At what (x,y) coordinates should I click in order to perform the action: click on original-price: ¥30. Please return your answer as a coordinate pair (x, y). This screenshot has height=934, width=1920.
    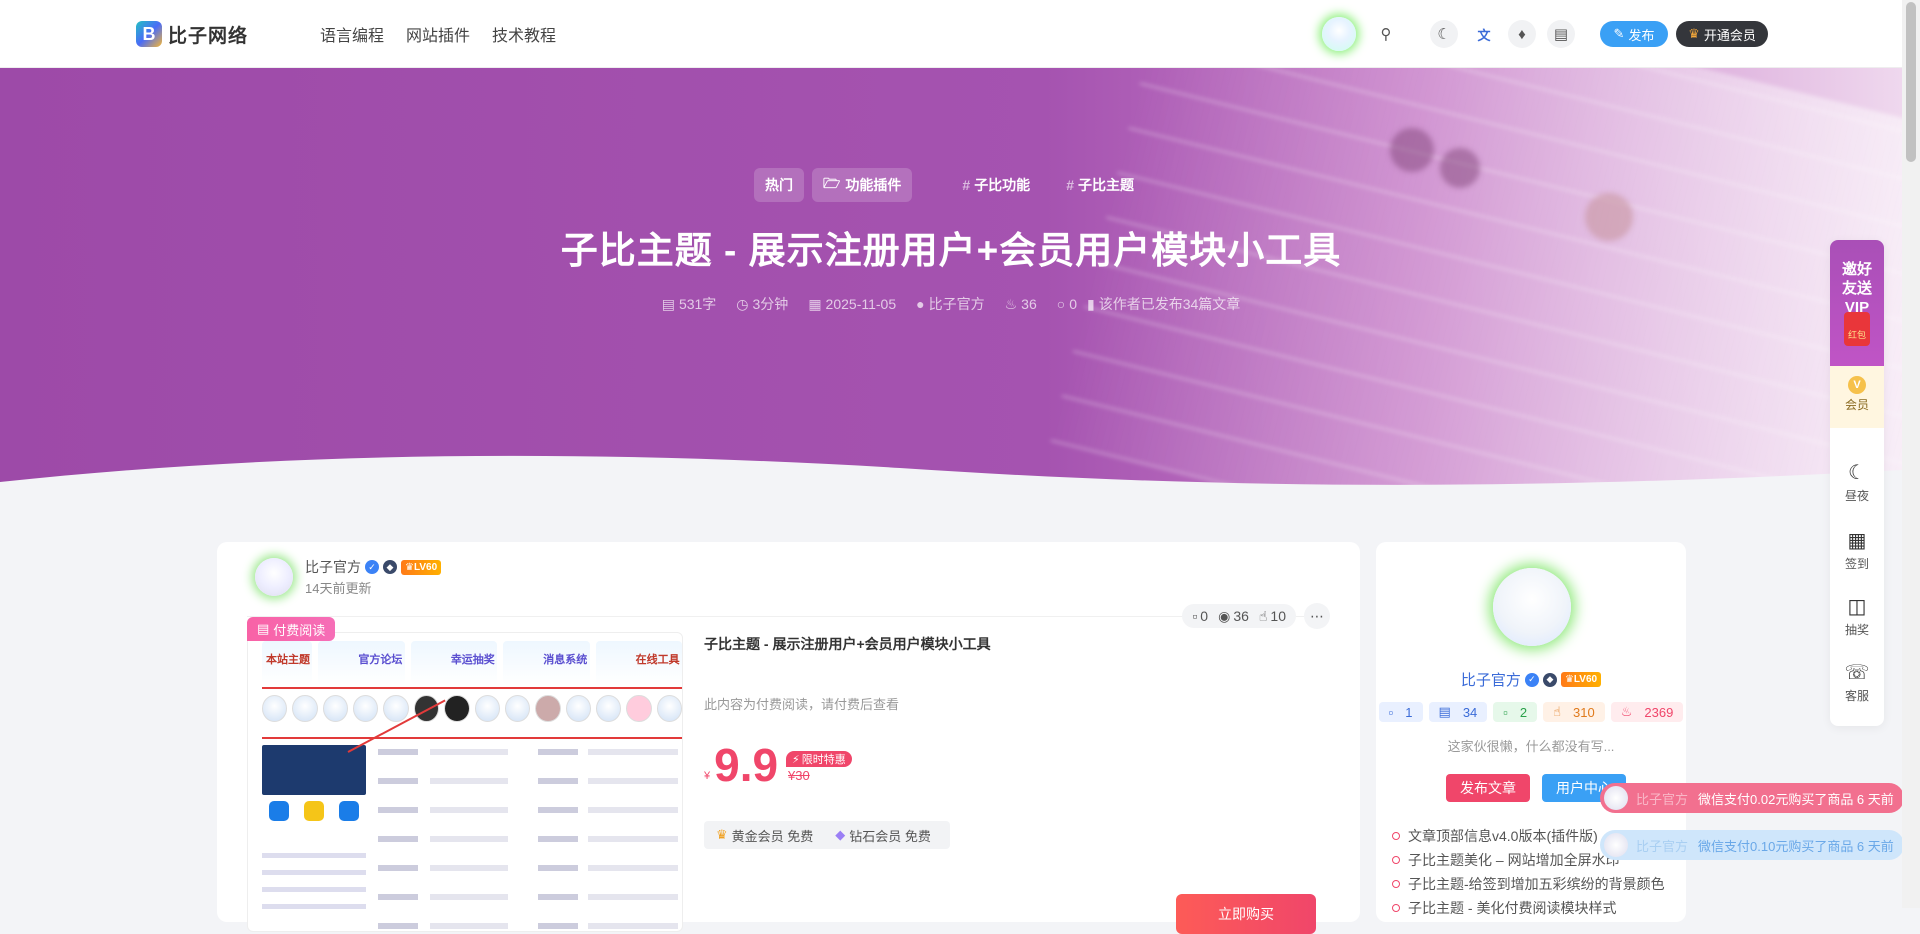
    Looking at the image, I should click on (799, 775).